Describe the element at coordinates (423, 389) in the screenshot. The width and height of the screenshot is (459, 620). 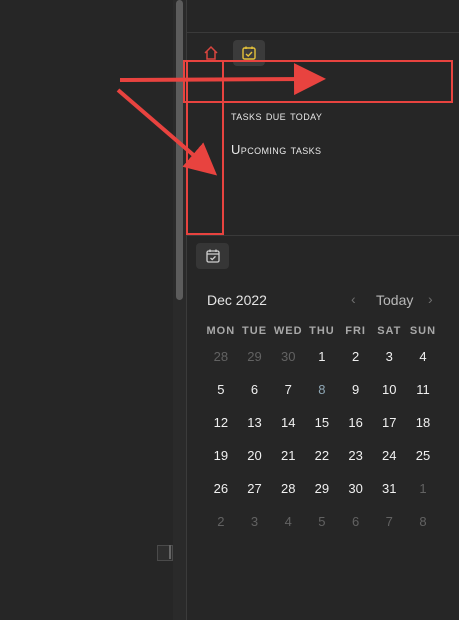
I see `calendar-day: 11` at that location.